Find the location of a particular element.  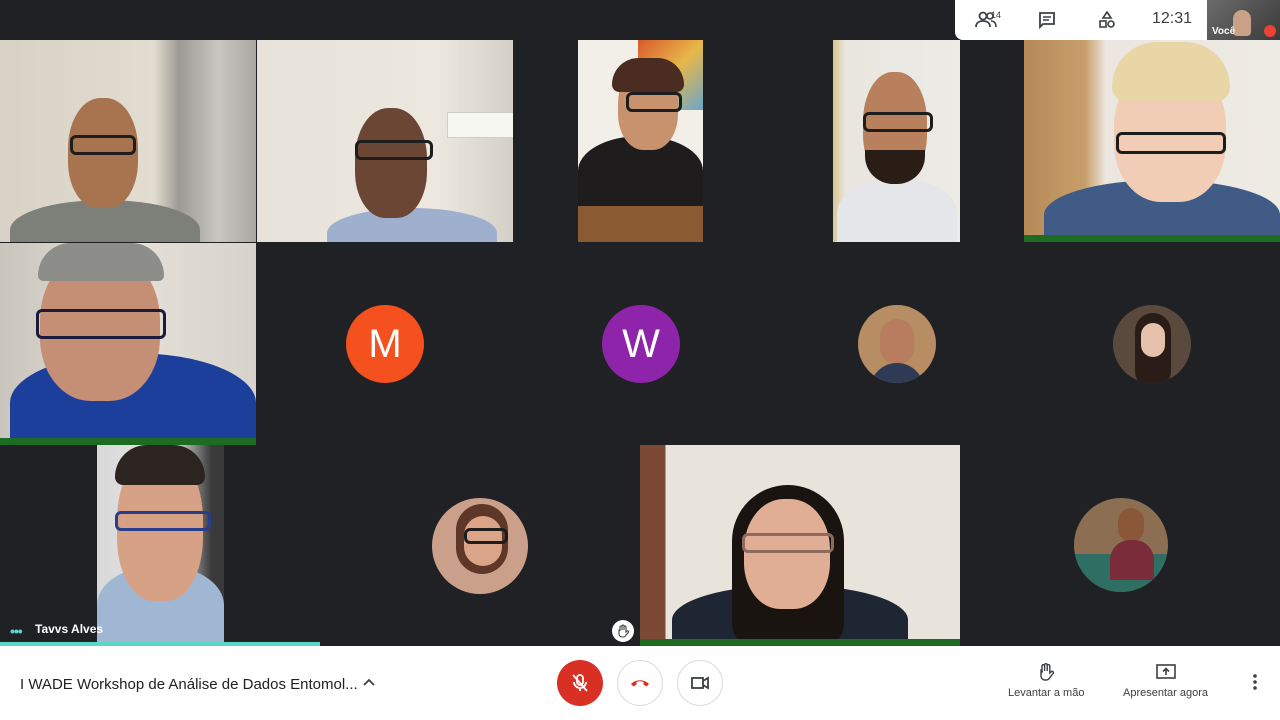

people-count: 14 is located at coordinates (996, 15).